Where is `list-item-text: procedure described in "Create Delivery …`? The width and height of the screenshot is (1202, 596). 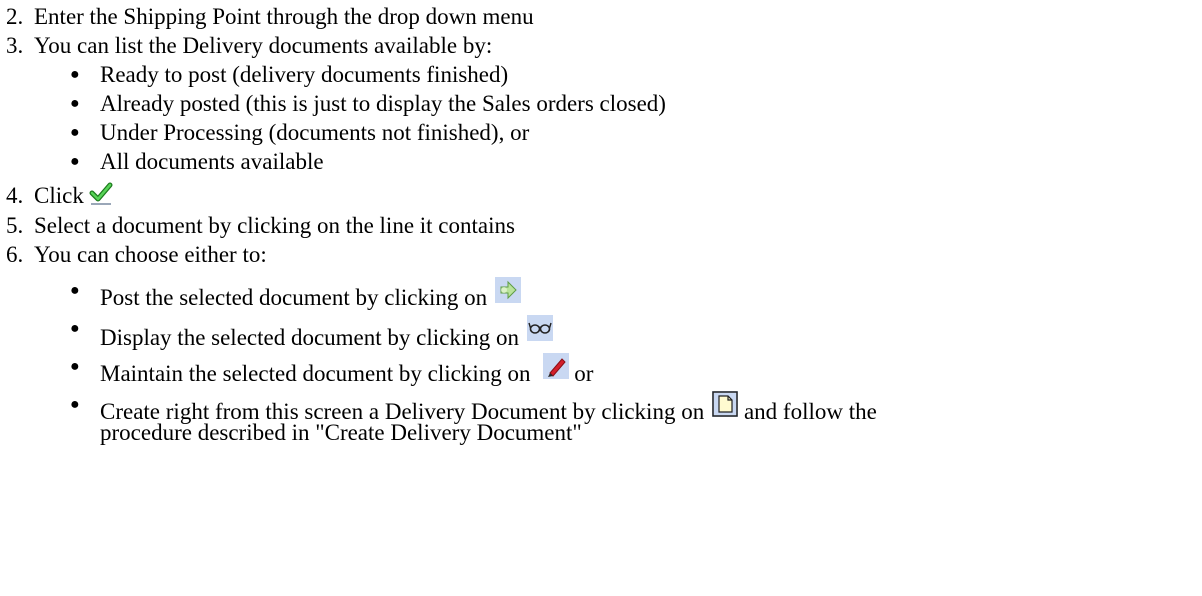
list-item-text: procedure described in "Create Delivery … is located at coordinates (341, 432).